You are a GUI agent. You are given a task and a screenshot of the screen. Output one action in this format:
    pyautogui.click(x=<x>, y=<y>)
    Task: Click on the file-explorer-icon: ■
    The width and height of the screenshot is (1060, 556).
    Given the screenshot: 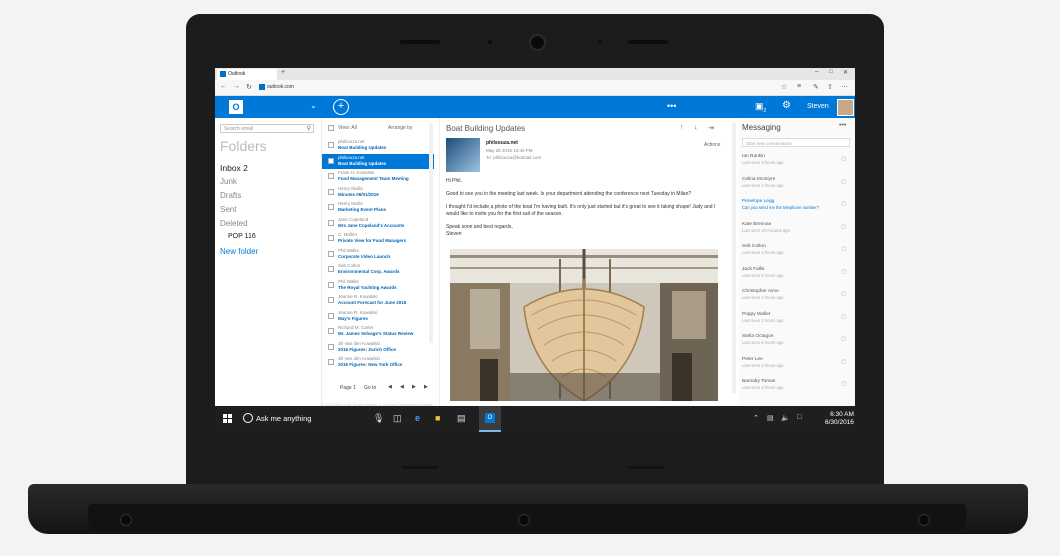 What is the action you would take?
    pyautogui.click(x=437, y=418)
    